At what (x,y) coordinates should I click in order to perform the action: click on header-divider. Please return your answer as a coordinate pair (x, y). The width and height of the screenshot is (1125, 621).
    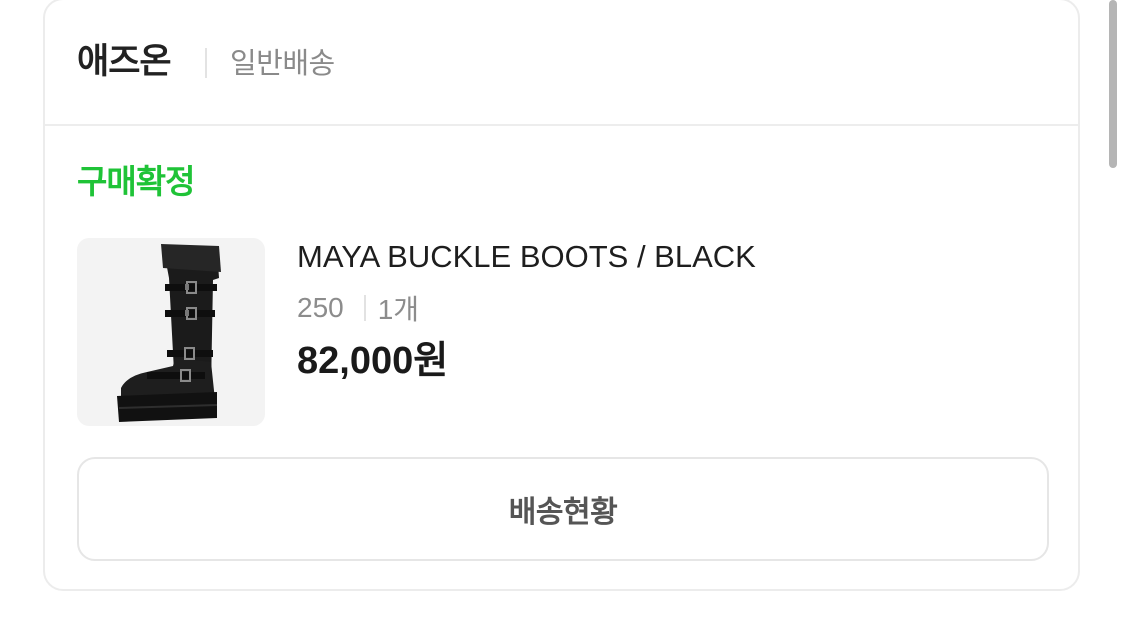
    Looking at the image, I should click on (206, 63).